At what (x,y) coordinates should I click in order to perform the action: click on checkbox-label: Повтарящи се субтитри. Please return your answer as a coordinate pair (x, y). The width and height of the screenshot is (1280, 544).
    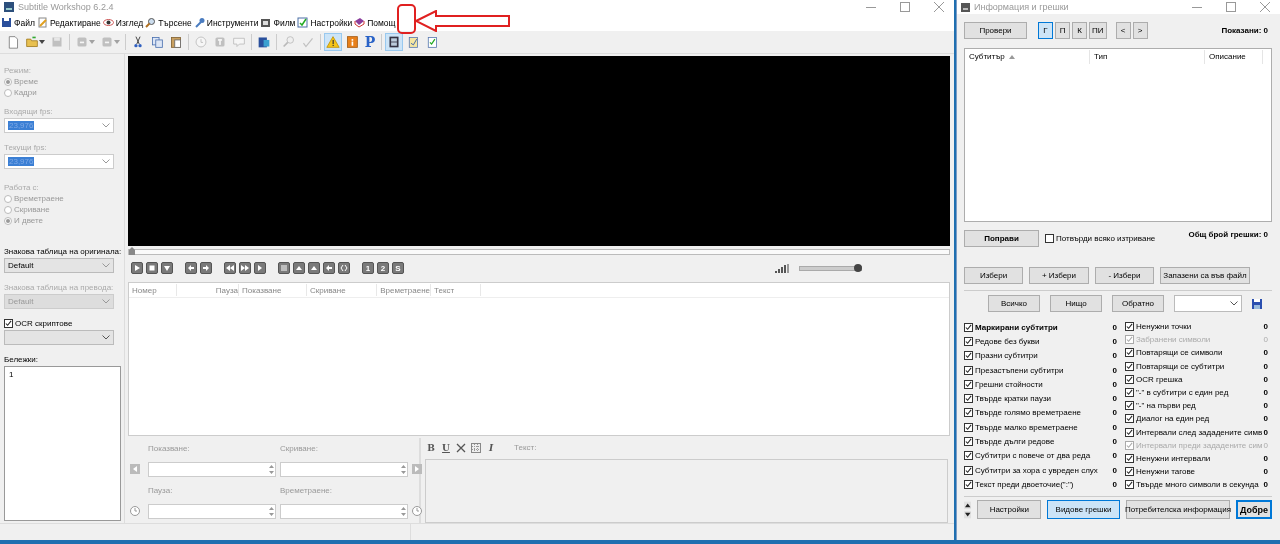
    Looking at the image, I should click on (1180, 366).